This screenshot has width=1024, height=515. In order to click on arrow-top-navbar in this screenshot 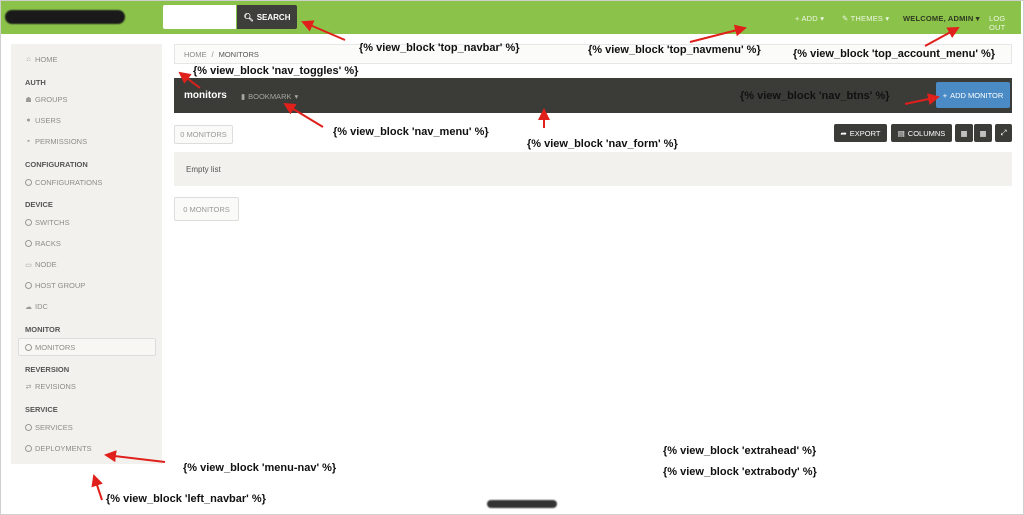, I will do `click(323, 30)`.